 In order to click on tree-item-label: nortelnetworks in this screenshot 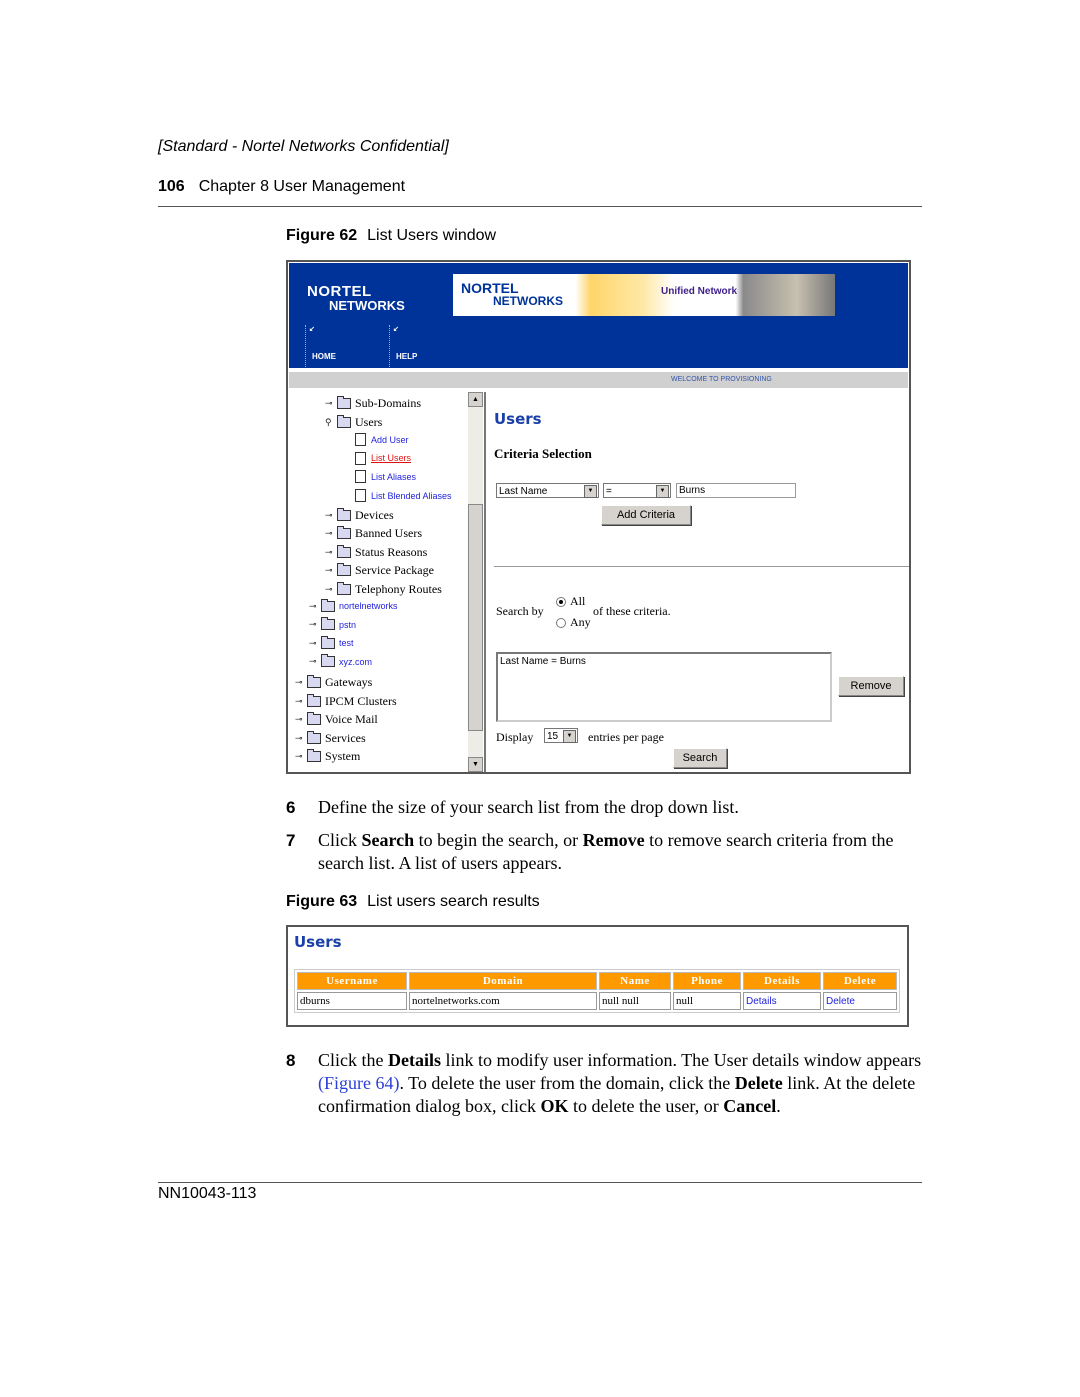, I will do `click(368, 606)`.